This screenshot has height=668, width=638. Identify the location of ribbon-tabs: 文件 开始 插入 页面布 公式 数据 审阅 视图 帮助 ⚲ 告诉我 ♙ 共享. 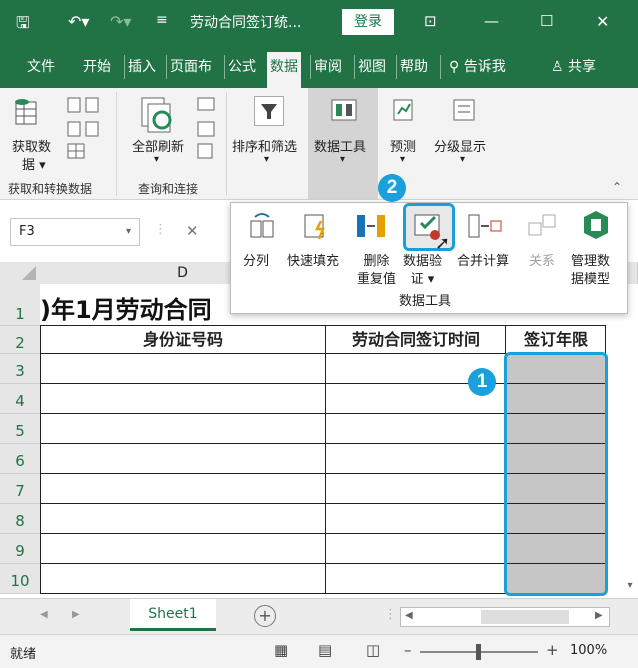
(319, 66).